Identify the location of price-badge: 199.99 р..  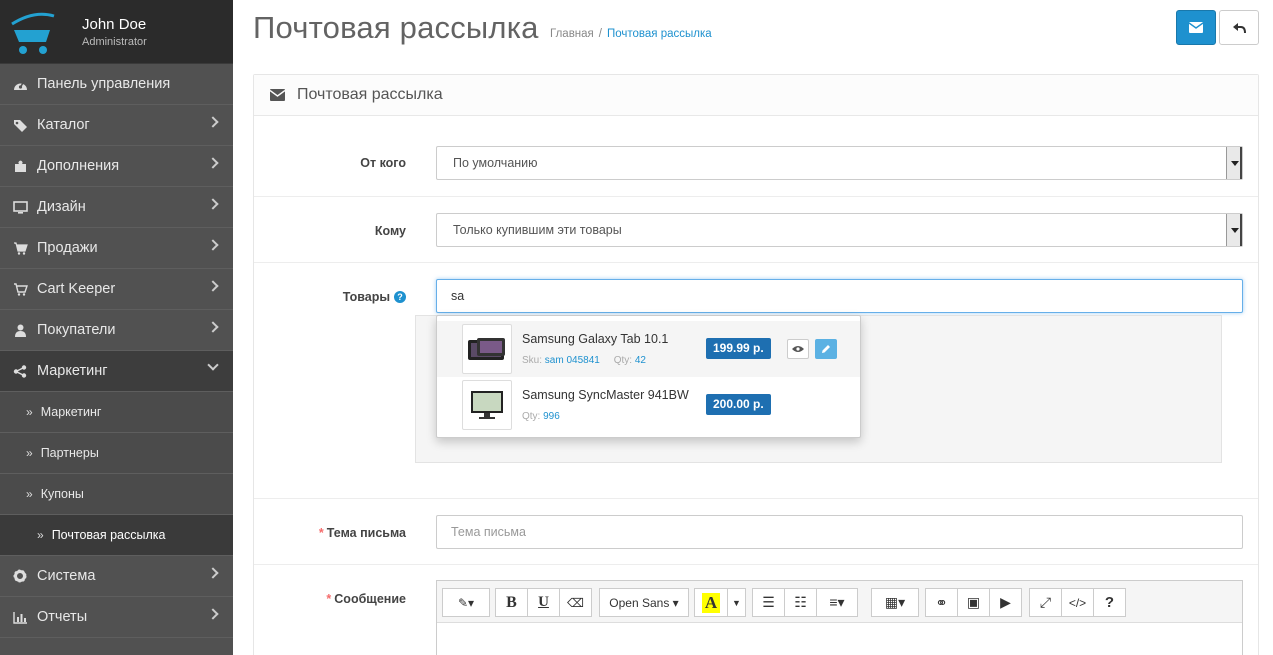
(738, 348).